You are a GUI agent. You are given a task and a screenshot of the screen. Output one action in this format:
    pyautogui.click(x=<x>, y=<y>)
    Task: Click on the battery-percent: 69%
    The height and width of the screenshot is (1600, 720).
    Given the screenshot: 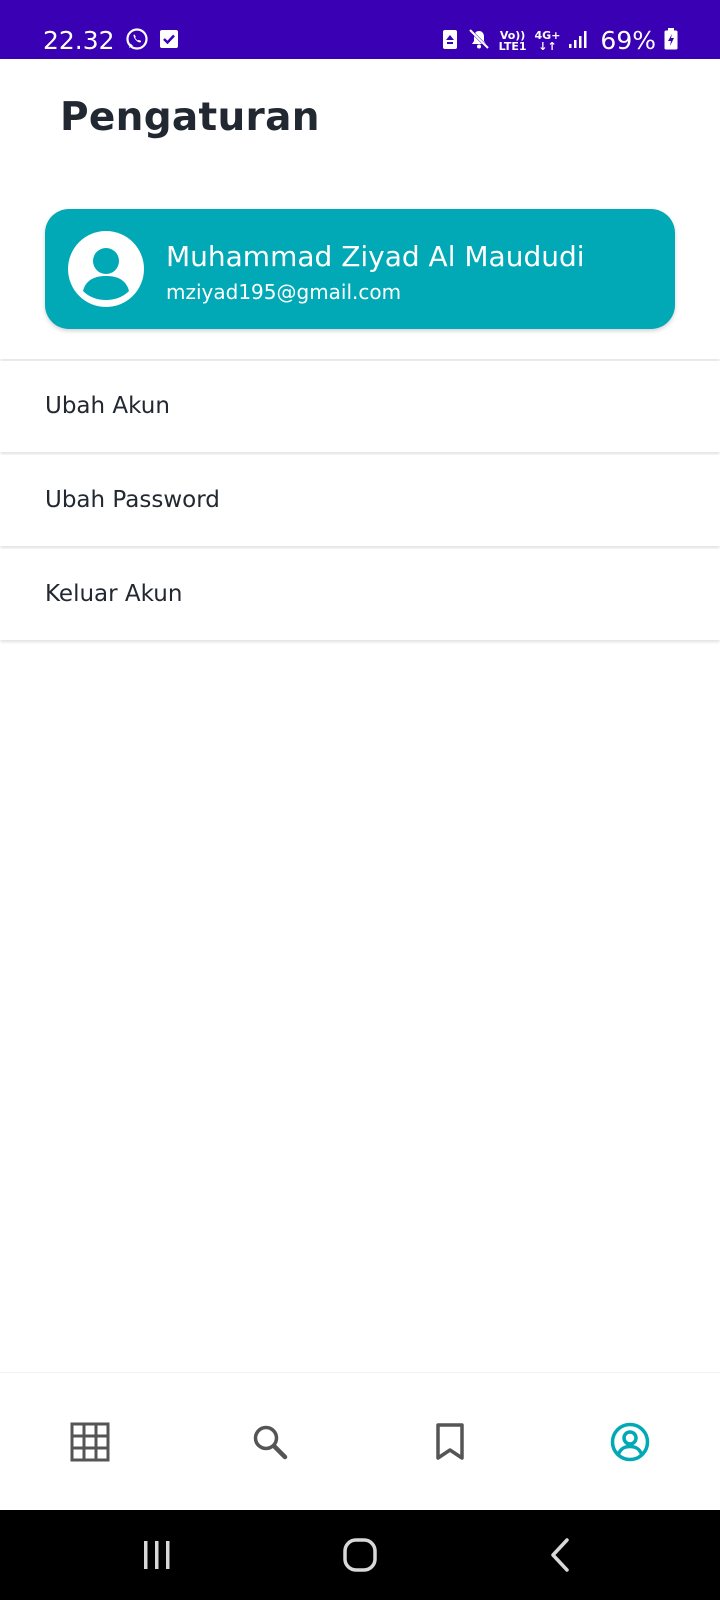 What is the action you would take?
    pyautogui.click(x=628, y=40)
    